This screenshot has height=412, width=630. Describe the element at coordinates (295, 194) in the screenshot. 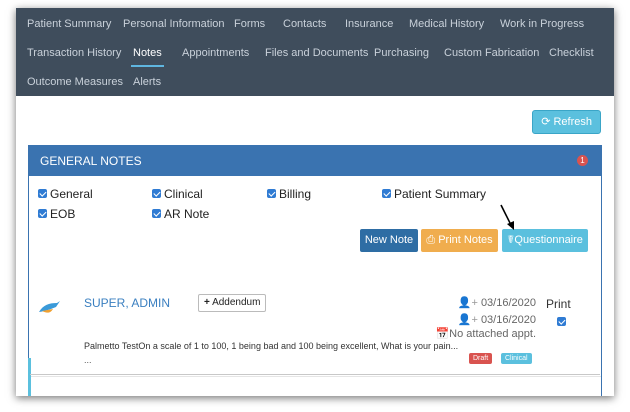

I see `filter-label: Billing` at that location.